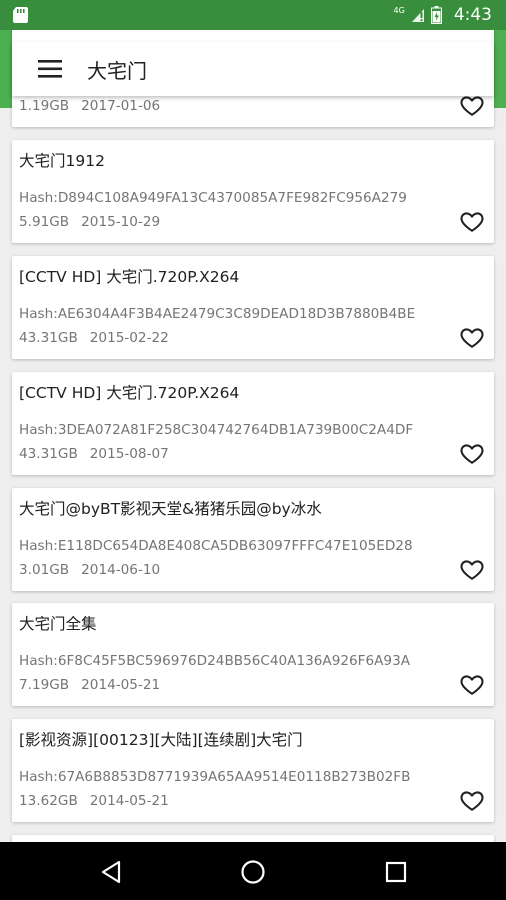 The height and width of the screenshot is (900, 506). I want to click on result-meta: 43.31GB 2015-02-22, so click(94, 338).